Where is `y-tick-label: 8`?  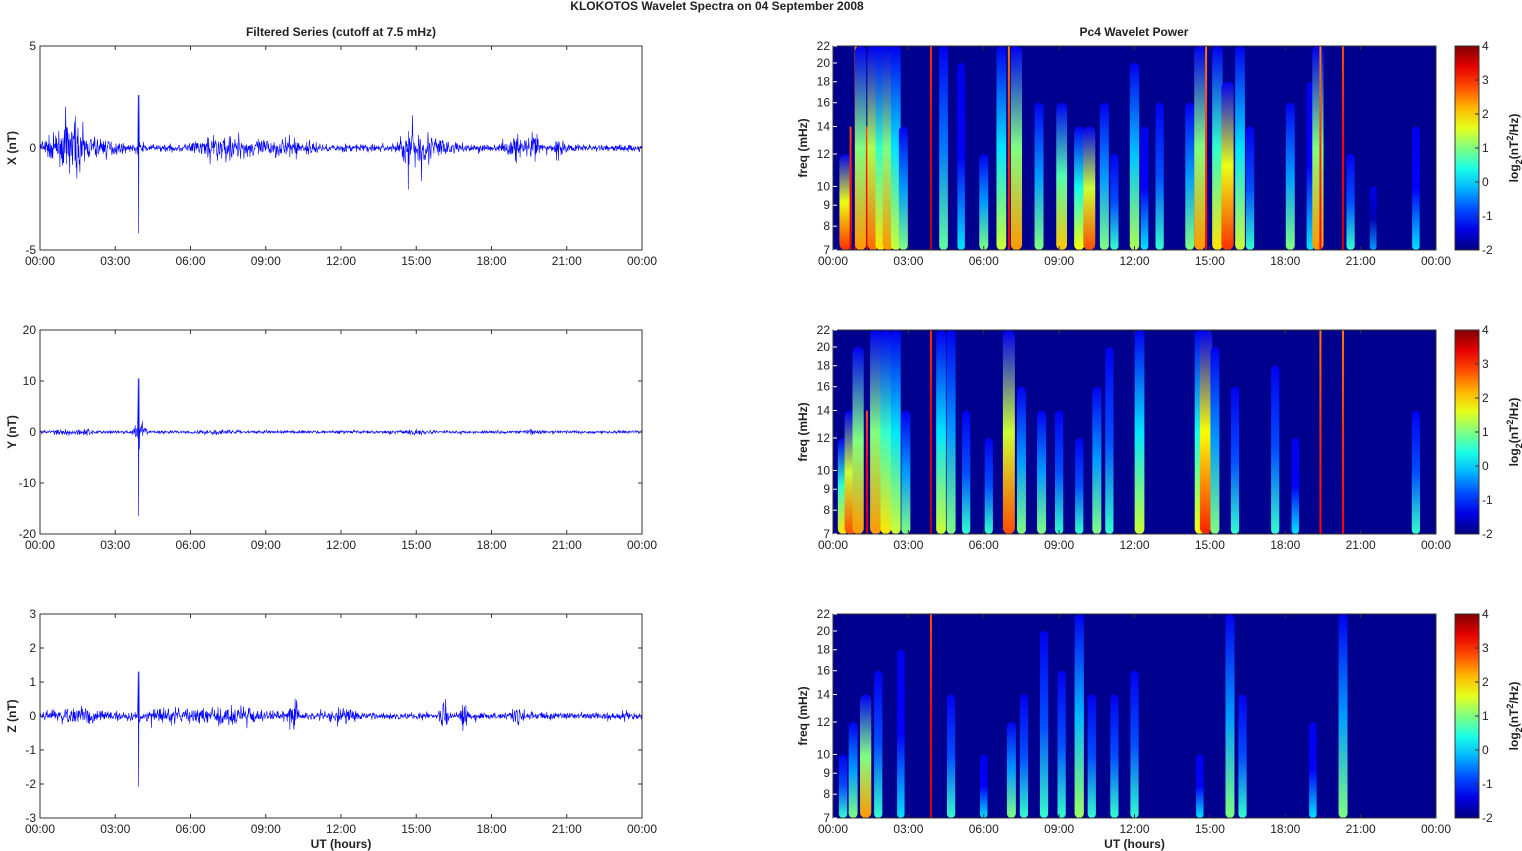 y-tick-label: 8 is located at coordinates (826, 794).